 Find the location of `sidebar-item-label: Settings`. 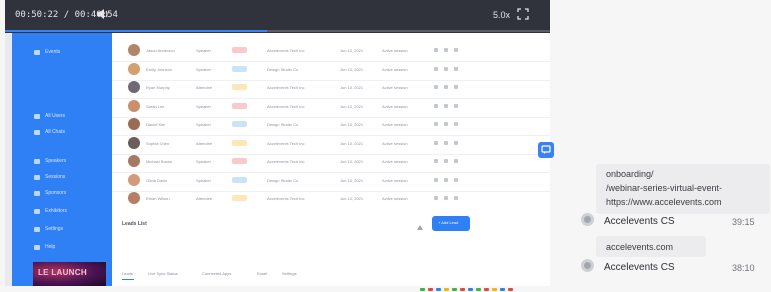

sidebar-item-label: Settings is located at coordinates (54, 229).